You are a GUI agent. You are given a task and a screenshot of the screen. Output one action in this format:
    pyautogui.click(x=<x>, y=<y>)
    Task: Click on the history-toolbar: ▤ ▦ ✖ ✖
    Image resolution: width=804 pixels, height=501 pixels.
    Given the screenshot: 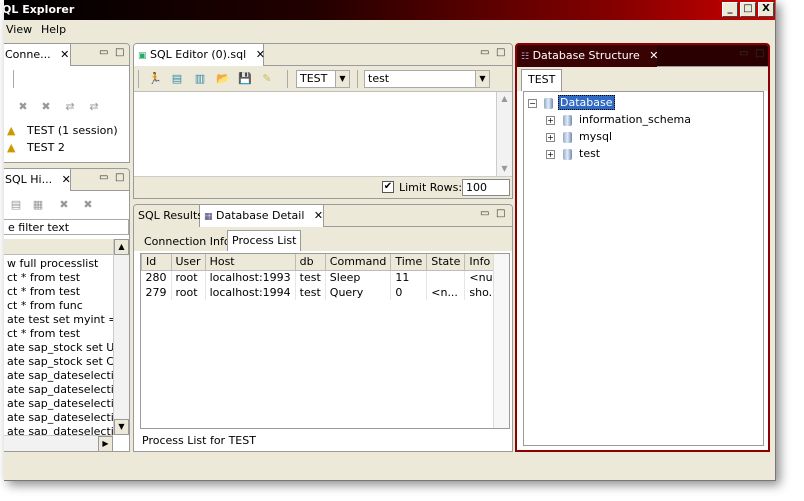 What is the action you would take?
    pyautogui.click(x=66, y=205)
    